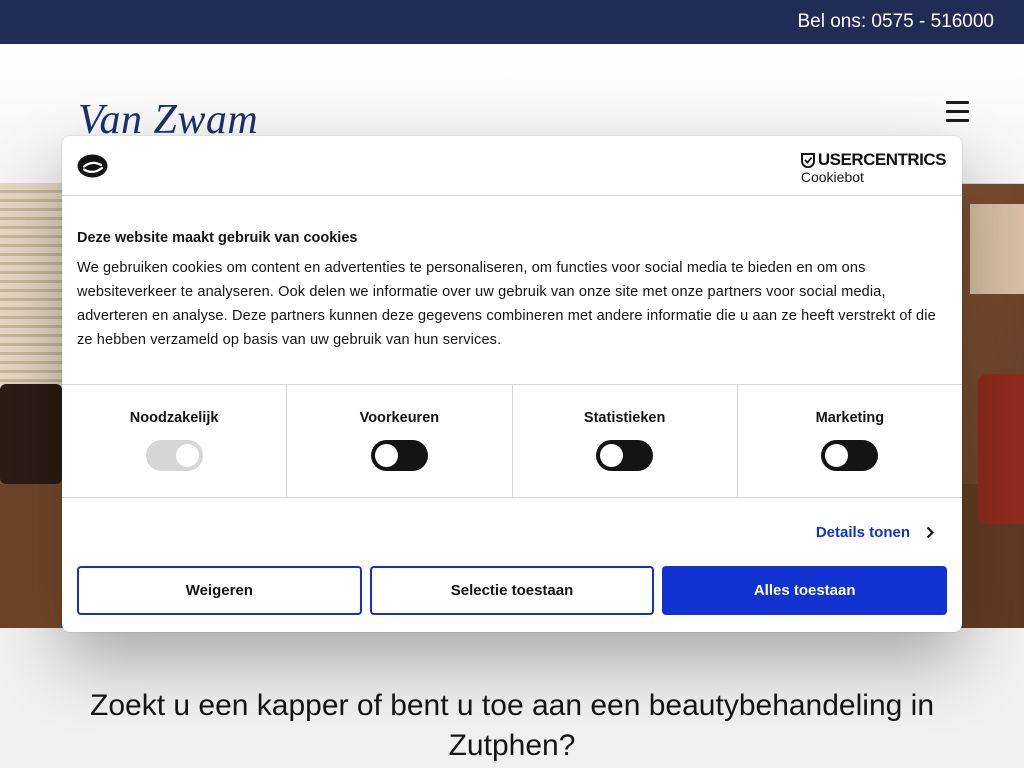 This screenshot has height=768, width=1024. What do you see at coordinates (958, 112) in the screenshot?
I see `hamburger-icon` at bounding box center [958, 112].